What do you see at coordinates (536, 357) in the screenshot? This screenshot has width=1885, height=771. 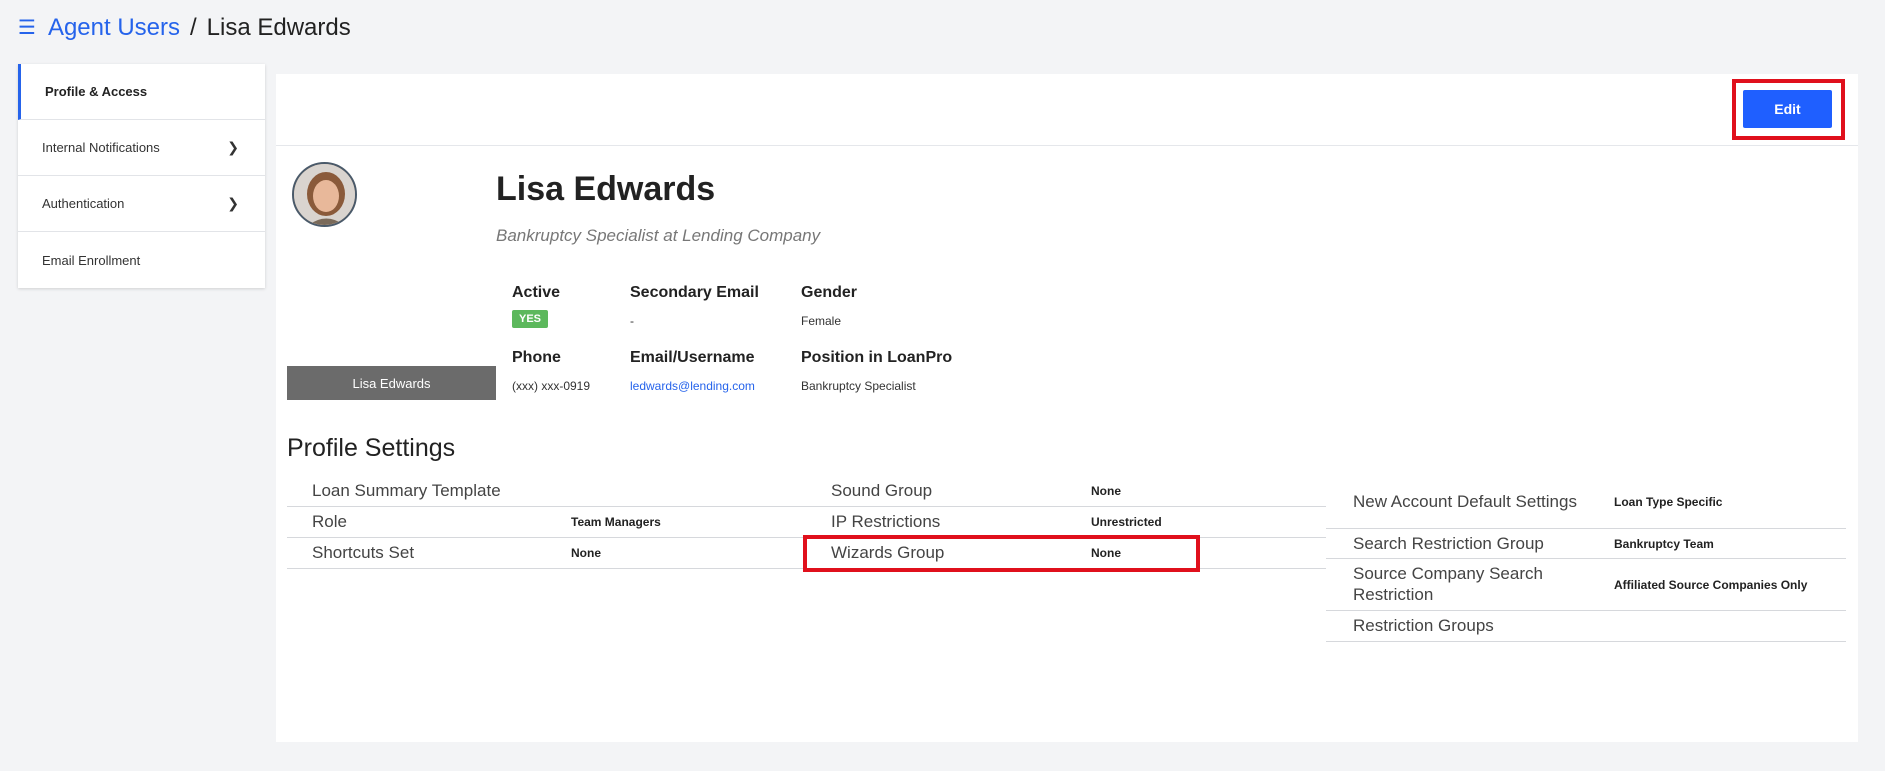 I see `field-label: Phone` at bounding box center [536, 357].